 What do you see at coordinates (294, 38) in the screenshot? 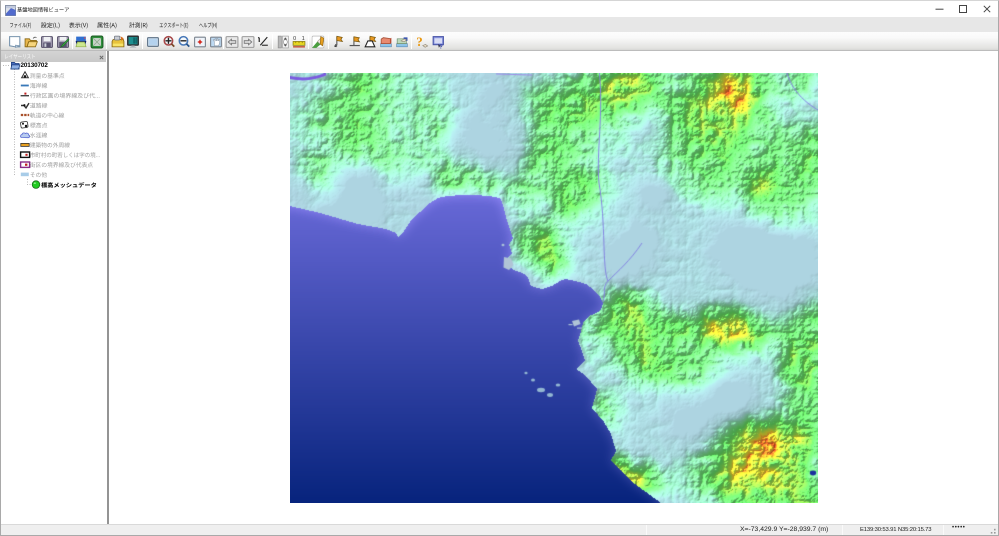
I see `svg-text: 0` at bounding box center [294, 38].